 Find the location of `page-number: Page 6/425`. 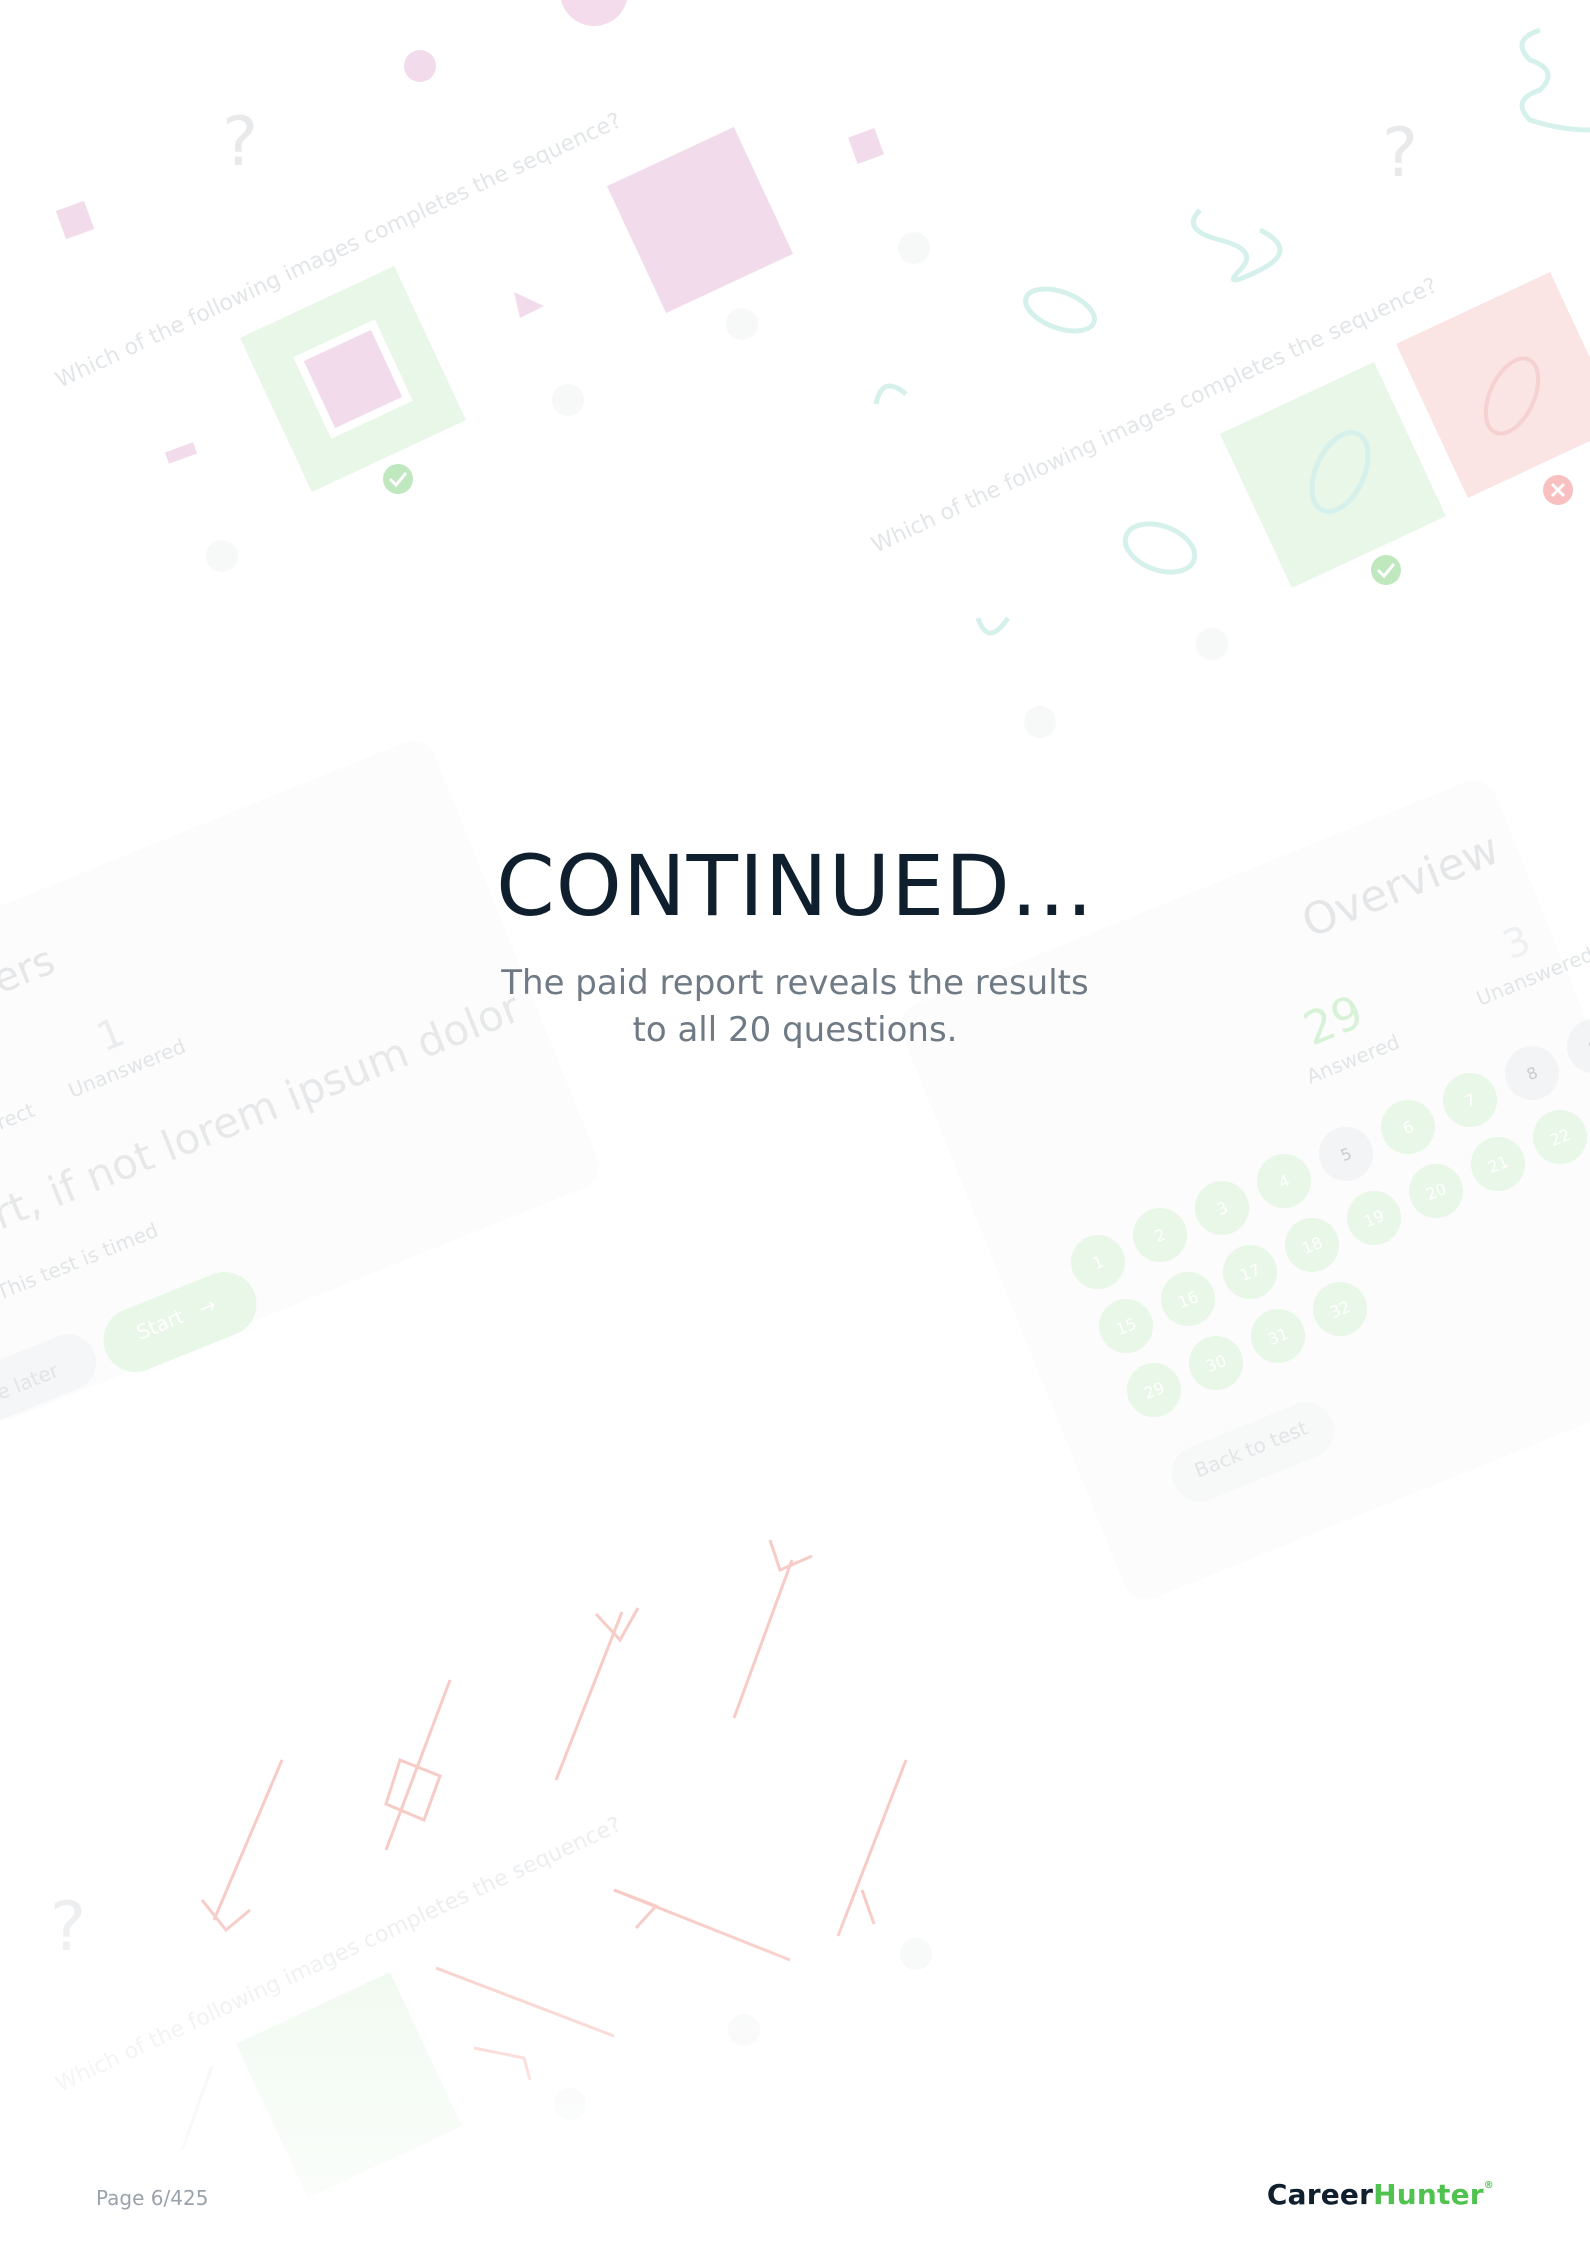

page-number: Page 6/425 is located at coordinates (152, 2198).